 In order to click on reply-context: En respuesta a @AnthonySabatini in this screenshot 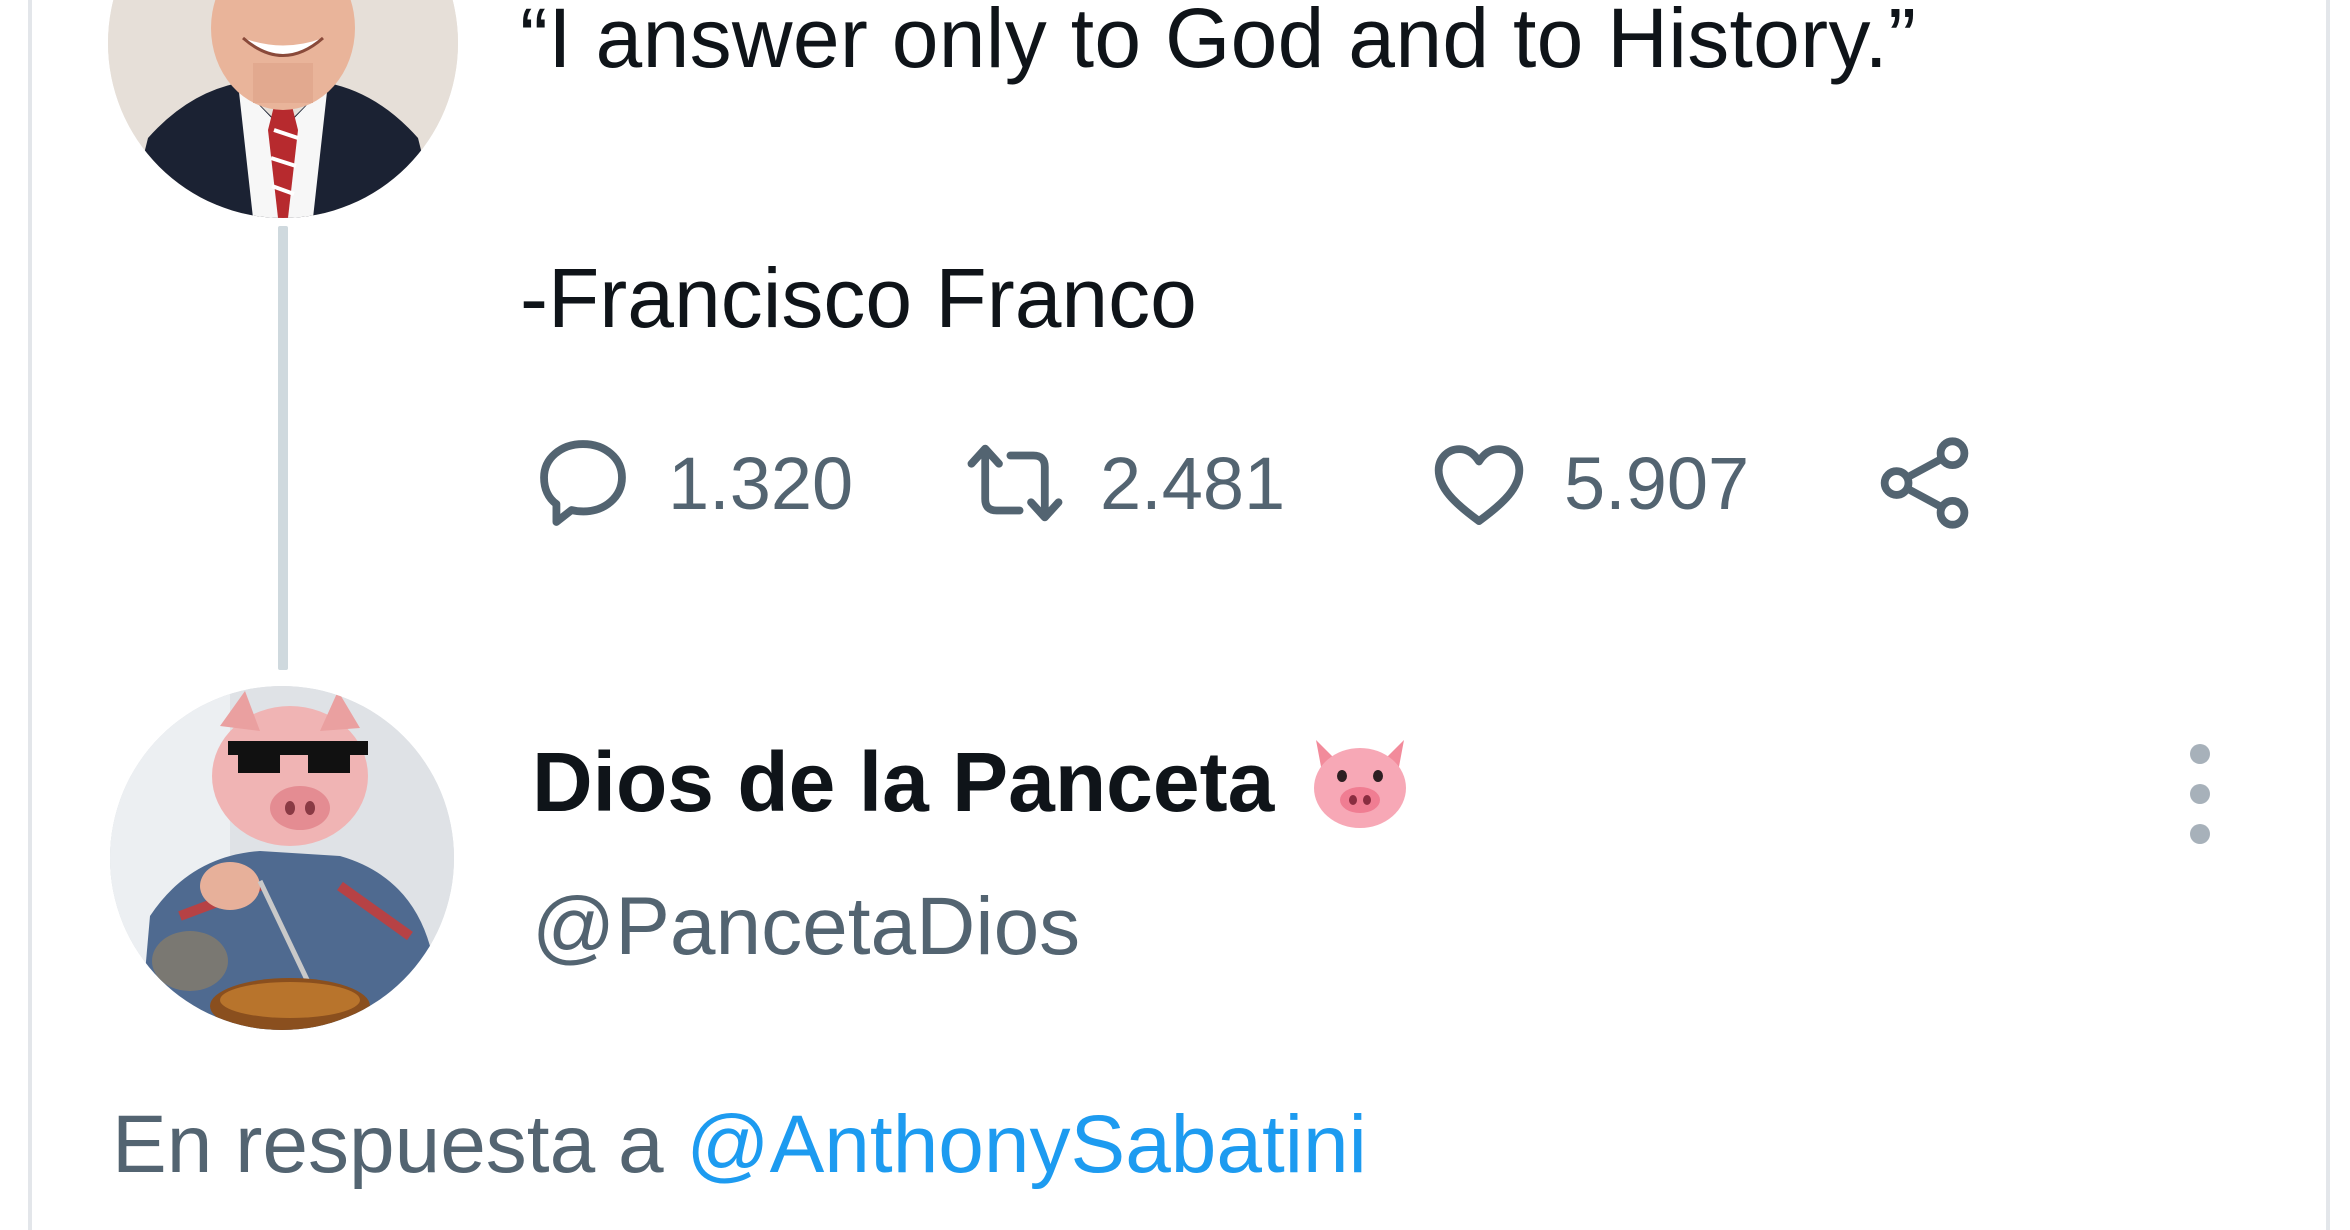, I will do `click(739, 1145)`.